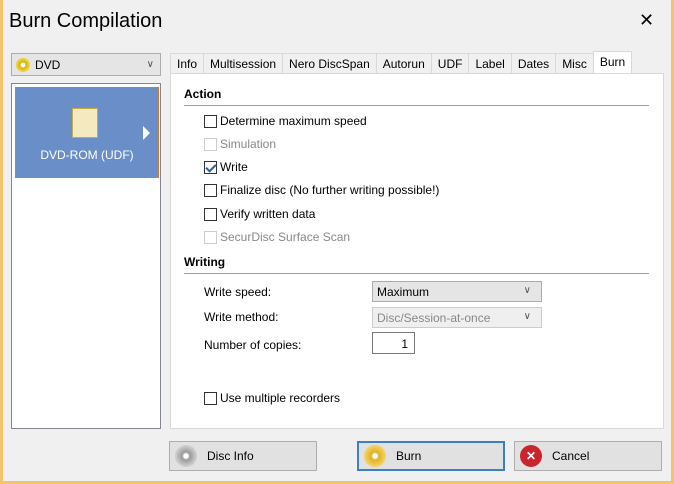 The height and width of the screenshot is (484, 674). Describe the element at coordinates (238, 292) in the screenshot. I see `write-speed-label: Write speed:` at that location.